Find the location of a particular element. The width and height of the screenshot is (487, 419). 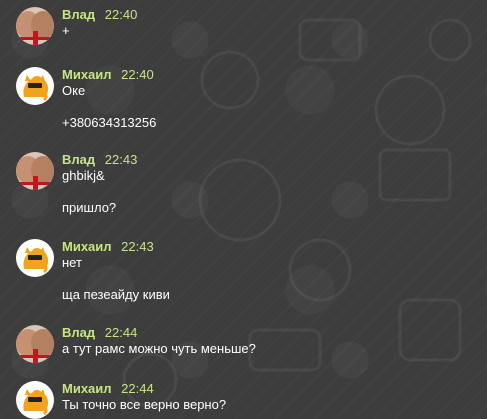

message-text: ghbikj& is located at coordinates (83, 175).